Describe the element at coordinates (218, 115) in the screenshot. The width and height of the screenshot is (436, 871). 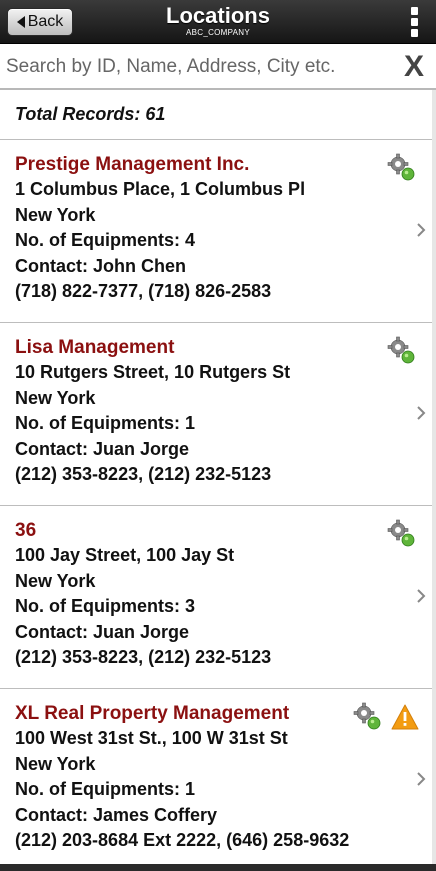
I see `total-records: Total Records: 61` at that location.